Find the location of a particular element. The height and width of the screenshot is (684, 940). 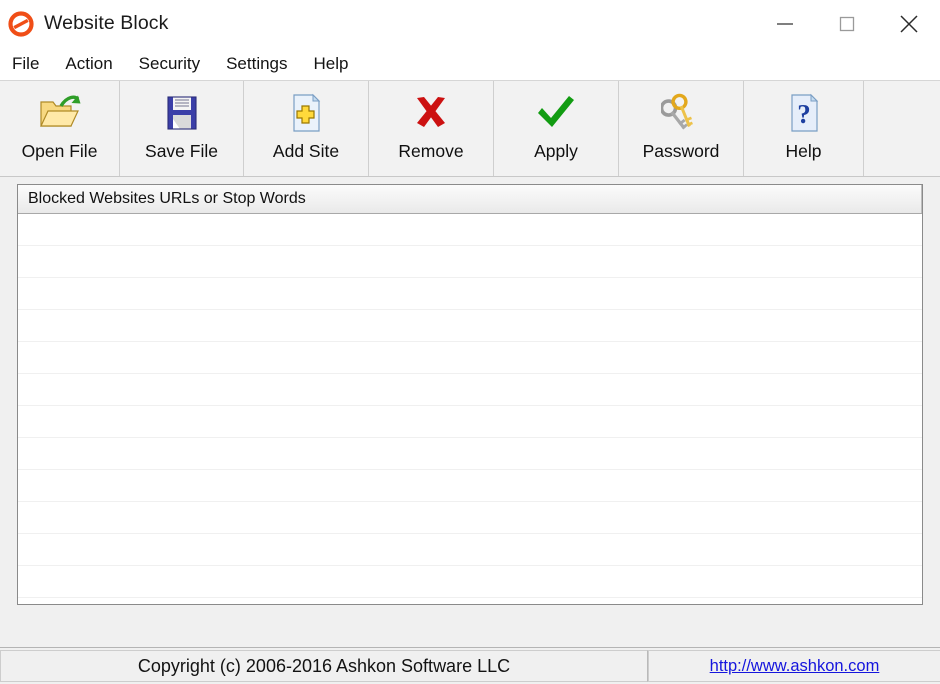

prohibition-sign-icon is located at coordinates (21, 23).